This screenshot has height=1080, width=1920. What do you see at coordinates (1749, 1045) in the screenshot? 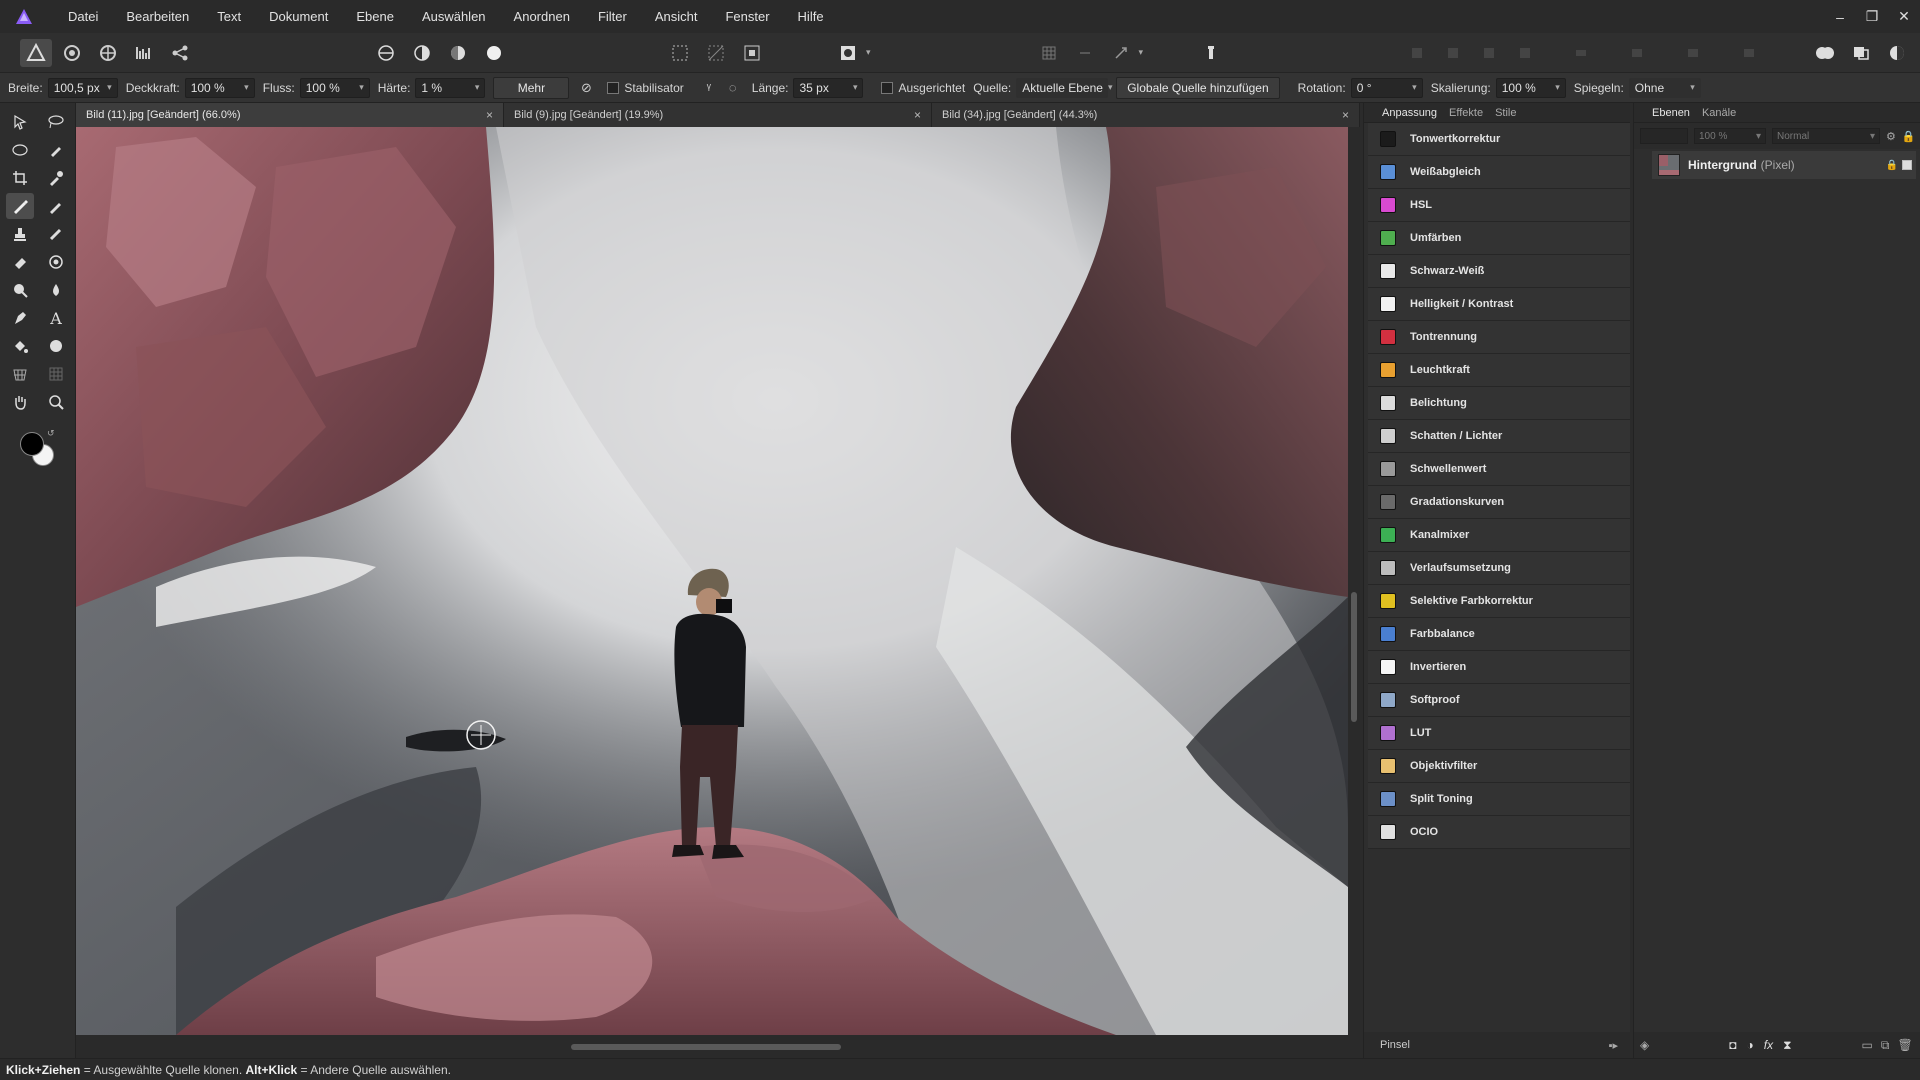
I see `adjustment-layer-icon: ◑` at bounding box center [1749, 1045].